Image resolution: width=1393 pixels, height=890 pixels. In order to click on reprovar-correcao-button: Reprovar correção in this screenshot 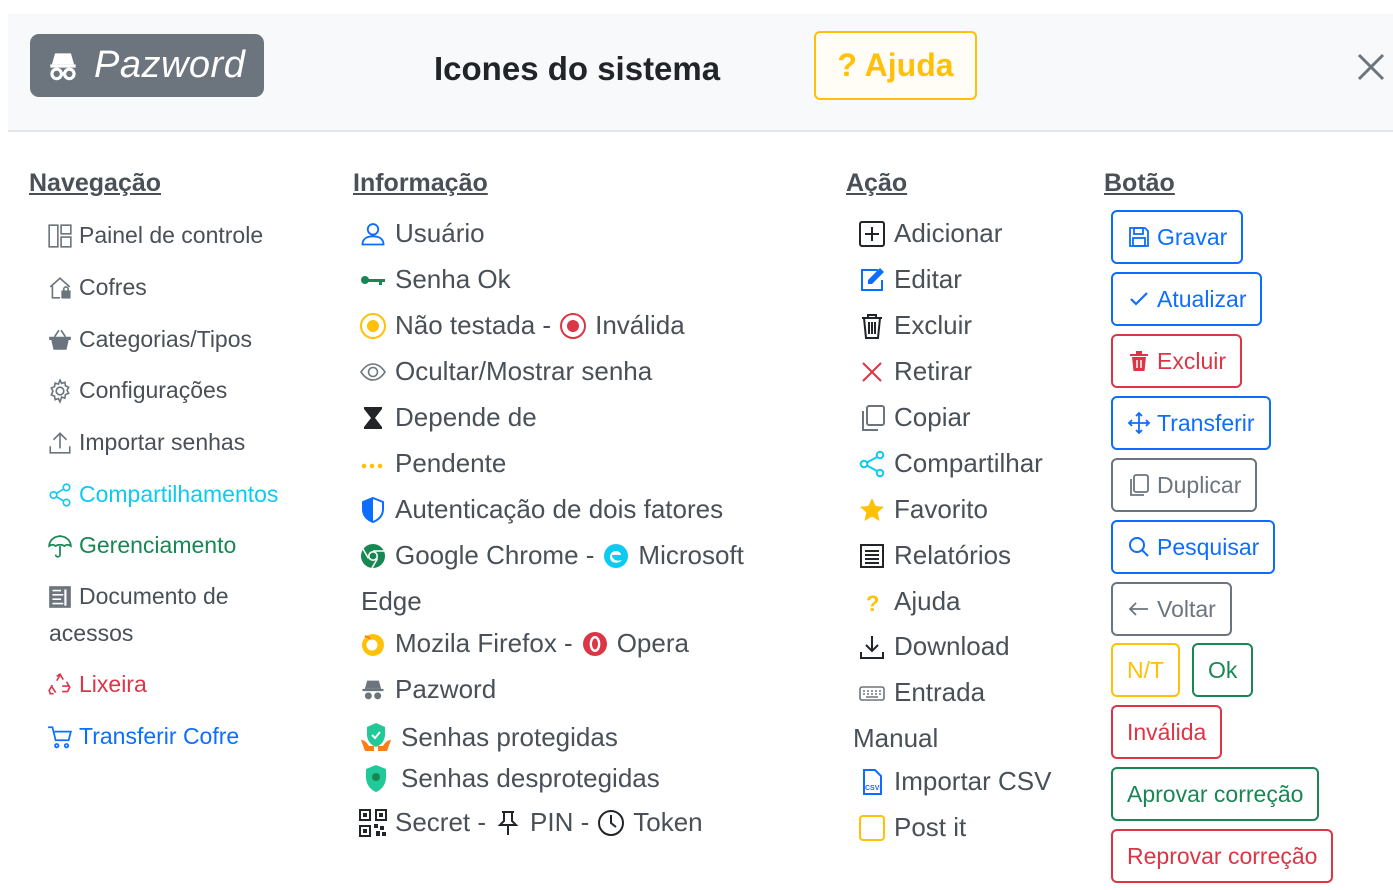, I will do `click(1222, 856)`.